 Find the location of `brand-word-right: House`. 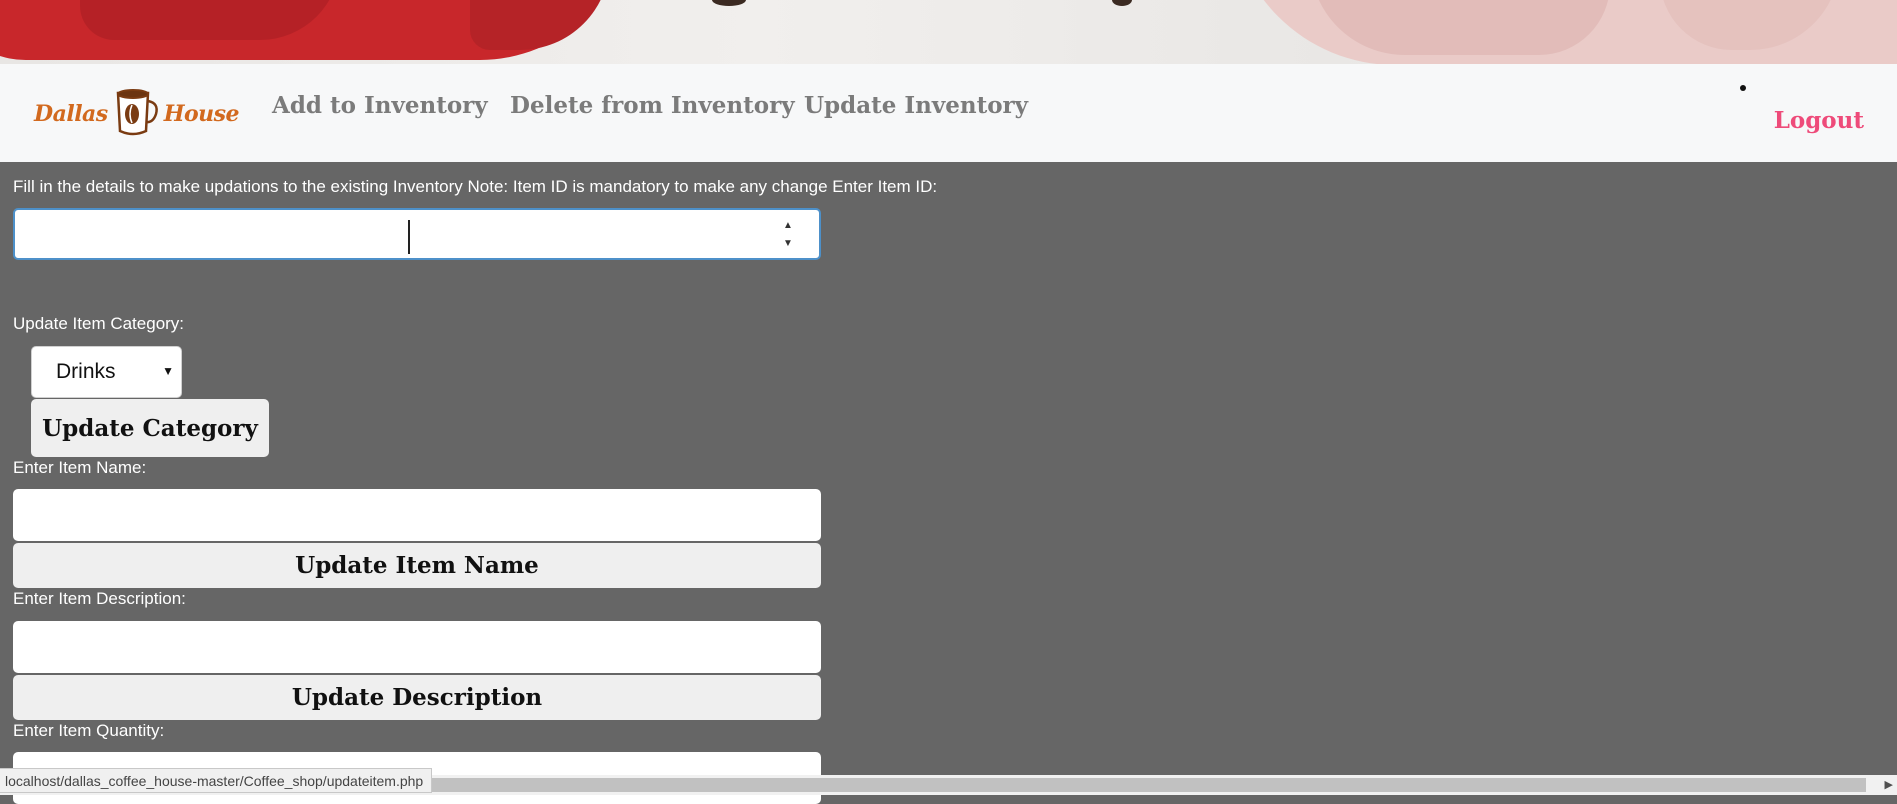

brand-word-right: House is located at coordinates (201, 114).